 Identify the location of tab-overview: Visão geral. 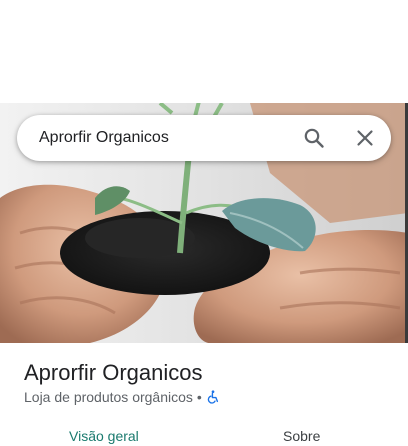
(104, 436).